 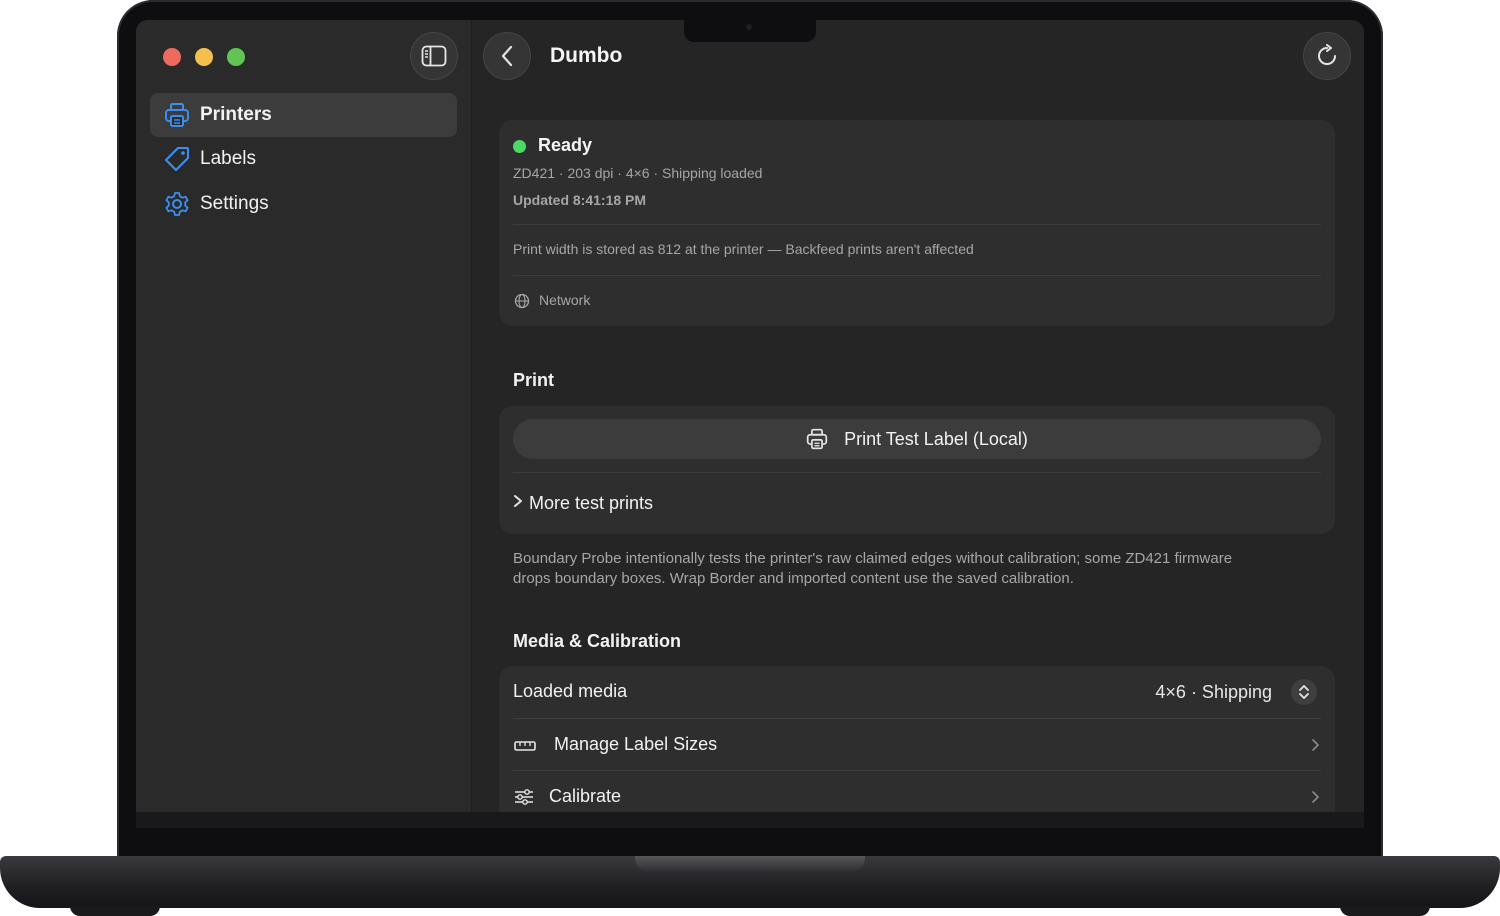 I want to click on globe-icon, so click(x=522, y=303).